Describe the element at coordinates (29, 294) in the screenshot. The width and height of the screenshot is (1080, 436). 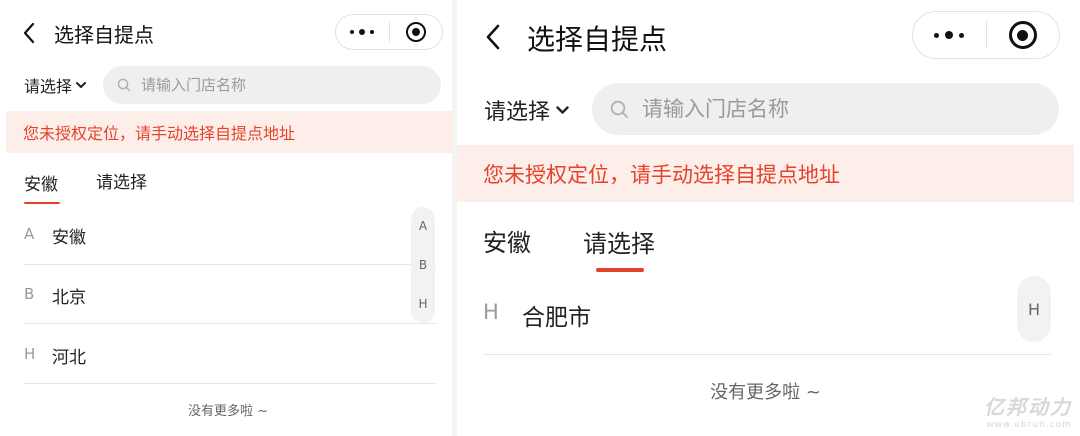
I see `list-letter: B` at that location.